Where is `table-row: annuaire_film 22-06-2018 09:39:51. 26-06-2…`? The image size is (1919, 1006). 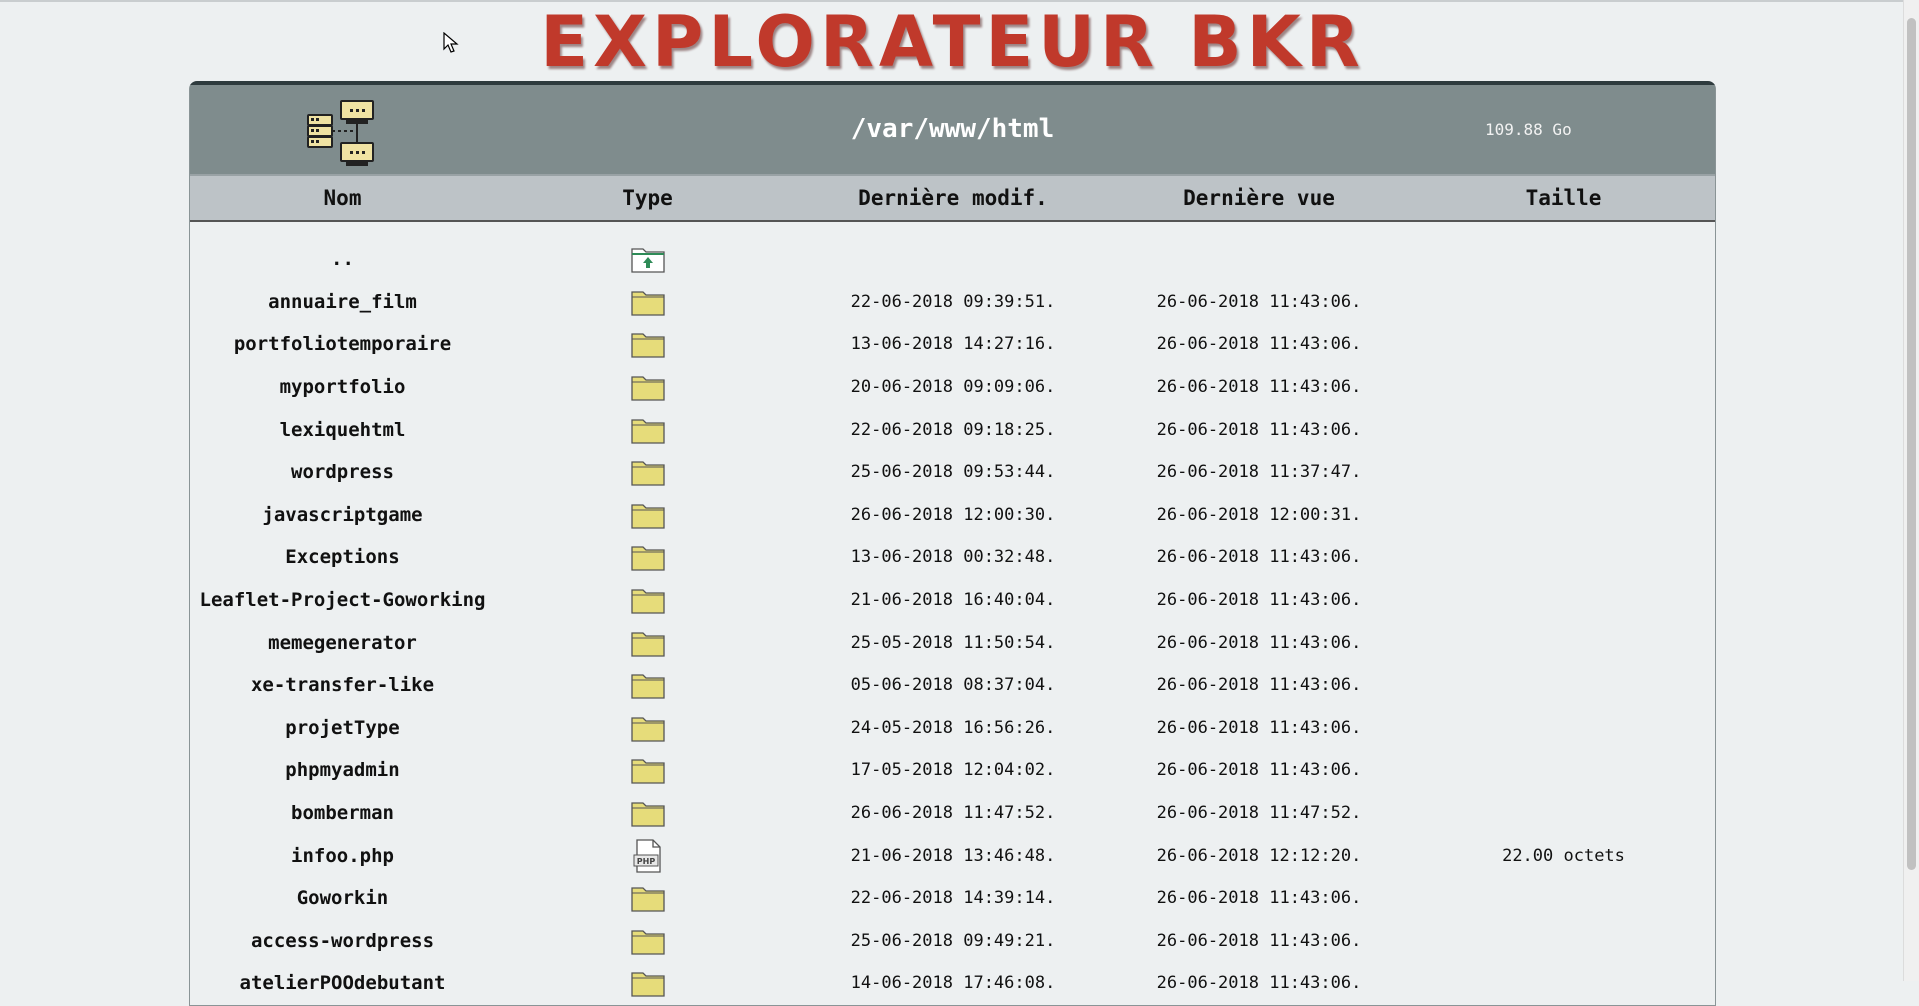 table-row: annuaire_film 22-06-2018 09:39:51. 26-06-2… is located at coordinates (952, 302).